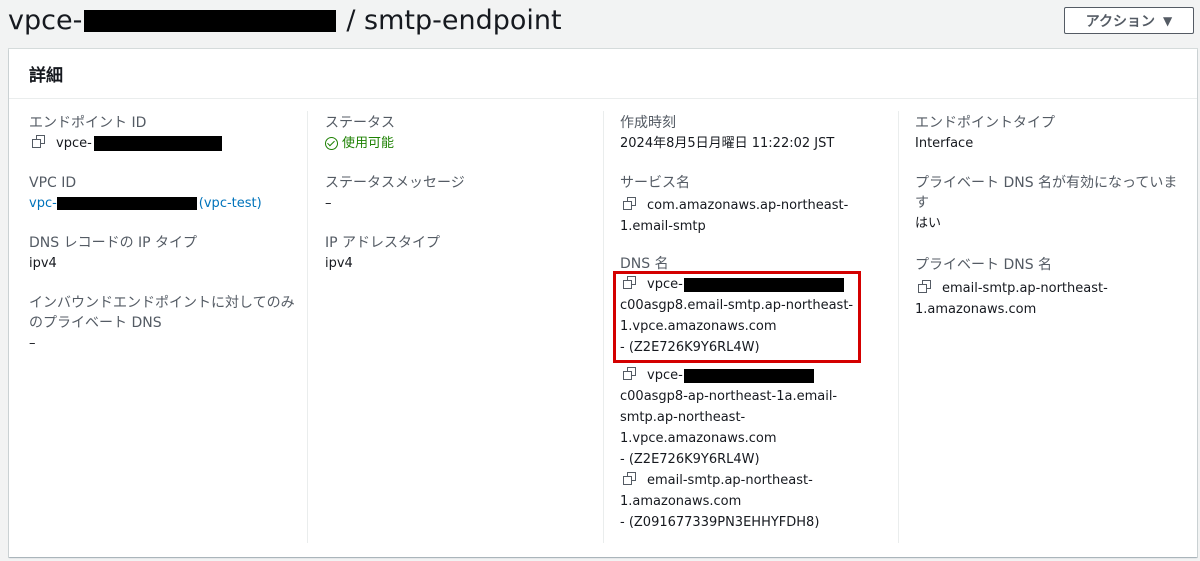 The width and height of the screenshot is (1200, 561). What do you see at coordinates (976, 309) in the screenshot?
I see `private-dns-name-line: 1.amazonaws.com` at bounding box center [976, 309].